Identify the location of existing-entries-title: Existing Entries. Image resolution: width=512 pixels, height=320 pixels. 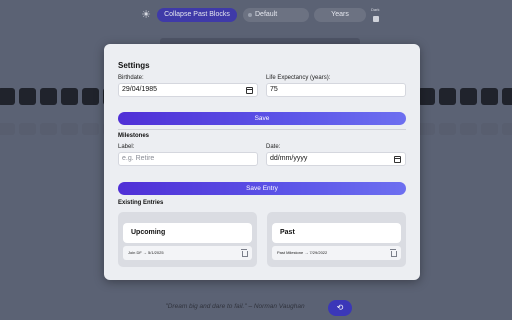
(141, 203).